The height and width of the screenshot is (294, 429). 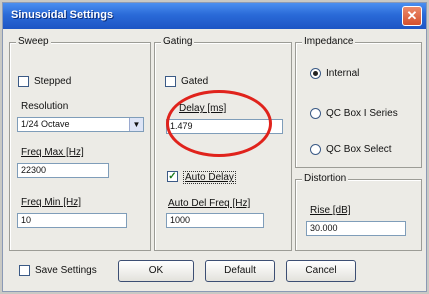 I want to click on save-settings-checkbox, so click(x=24, y=270).